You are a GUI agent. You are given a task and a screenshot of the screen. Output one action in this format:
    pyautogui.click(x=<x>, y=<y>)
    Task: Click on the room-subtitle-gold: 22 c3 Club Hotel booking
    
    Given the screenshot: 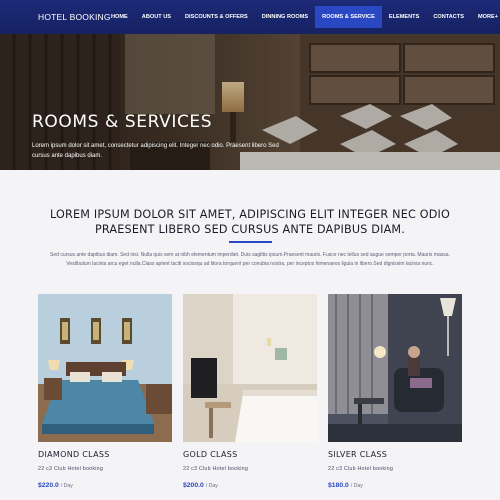 What is the action you would take?
    pyautogui.click(x=216, y=469)
    